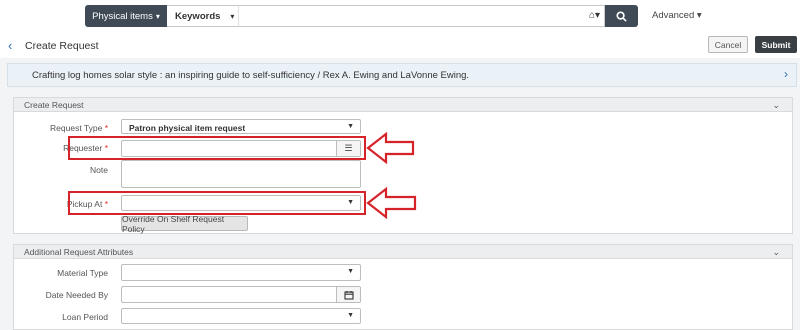  I want to click on search-scope-label: Physical items, so click(122, 16).